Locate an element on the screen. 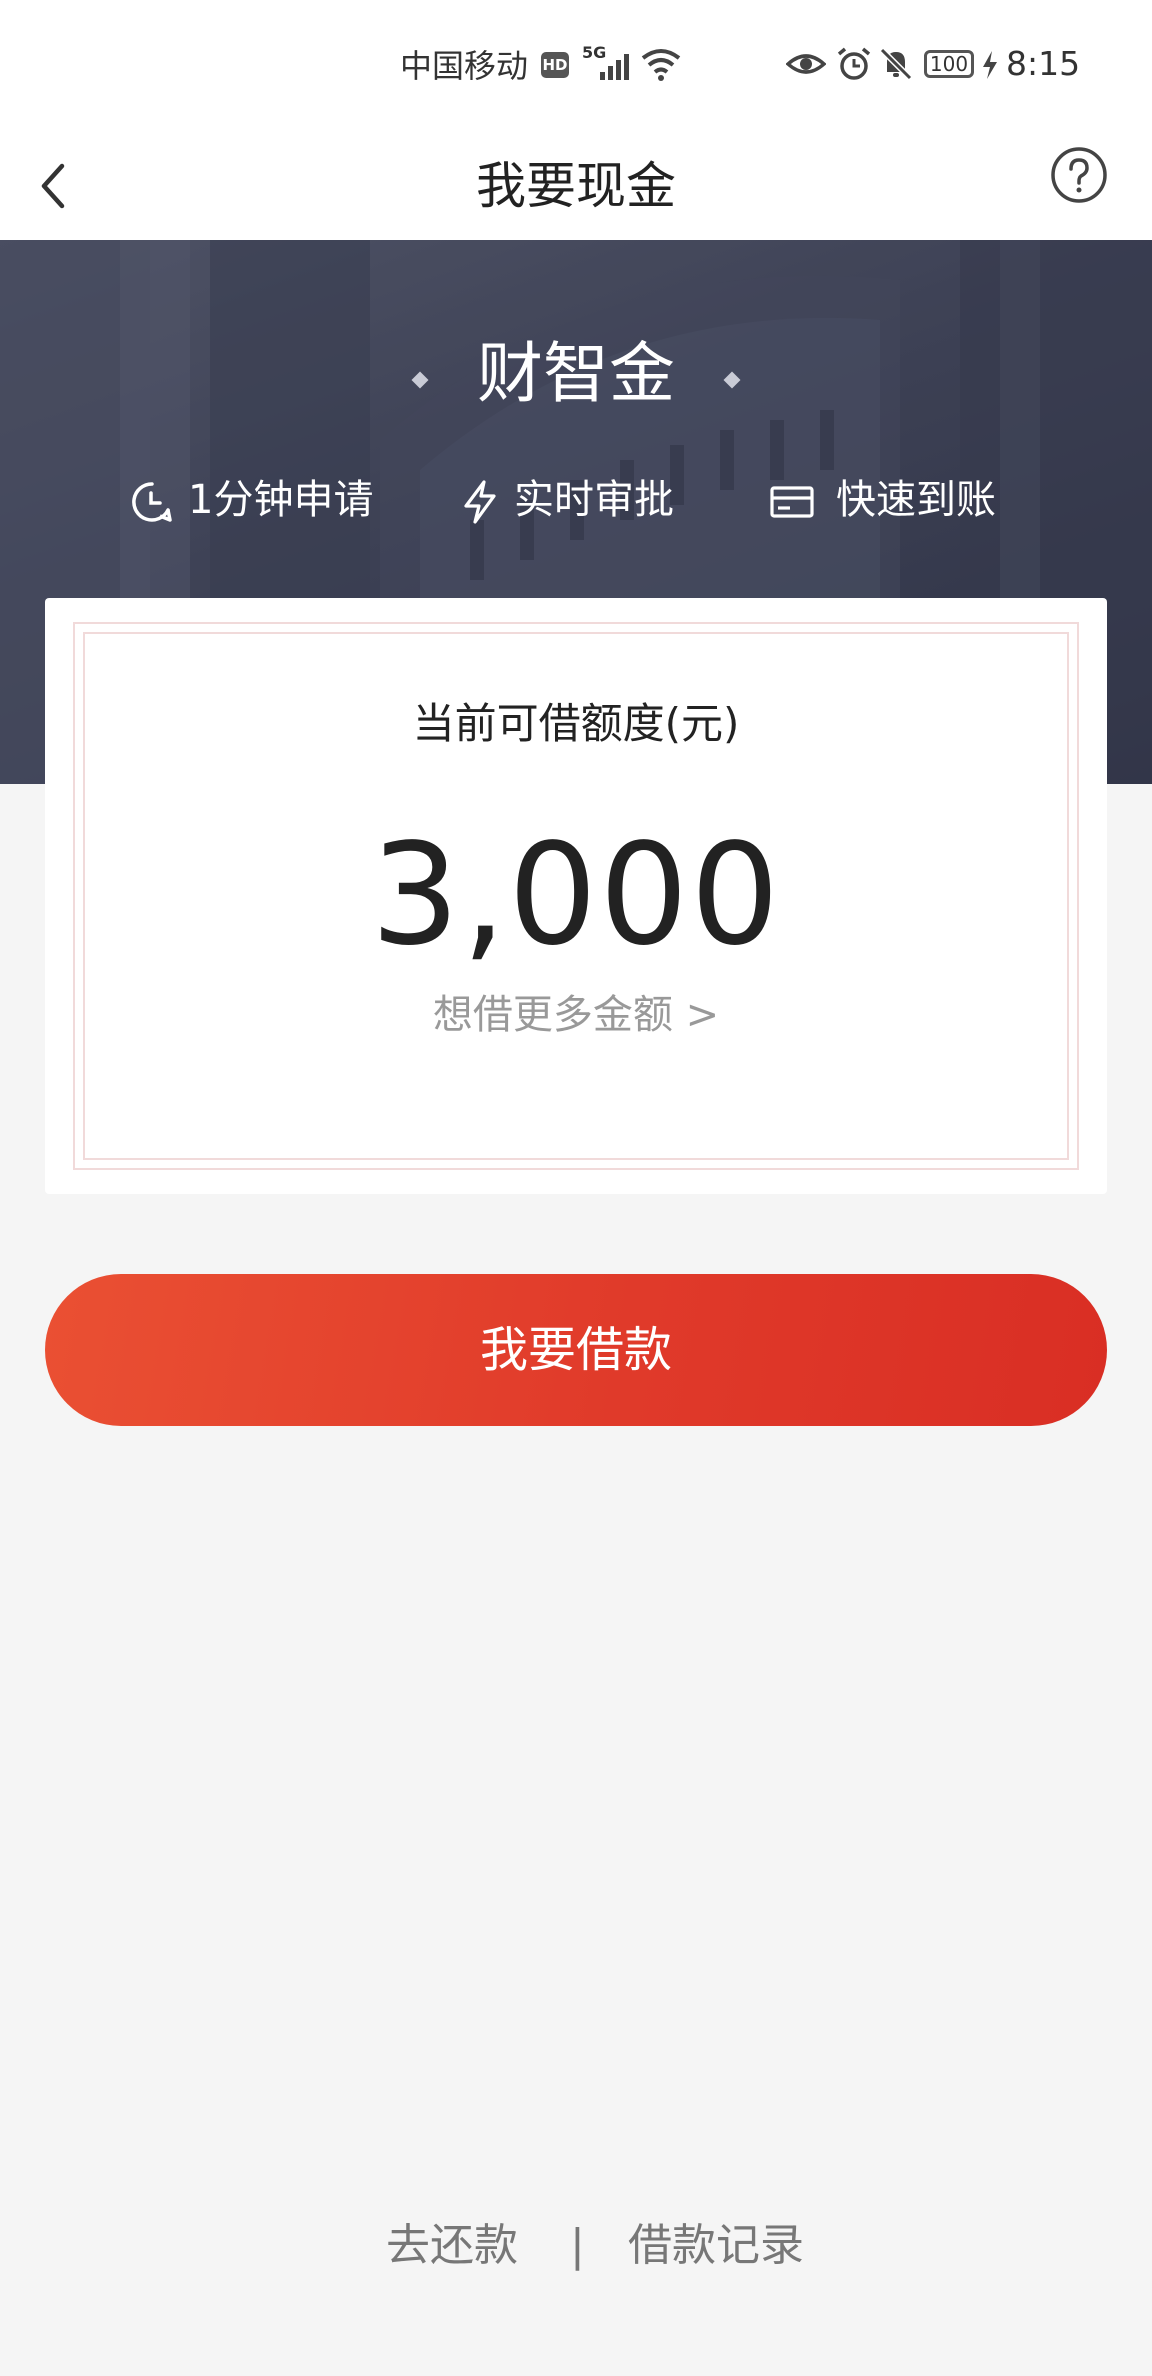 The image size is (1152, 2376). feature-payout: 快速到账 is located at coordinates (900, 500).